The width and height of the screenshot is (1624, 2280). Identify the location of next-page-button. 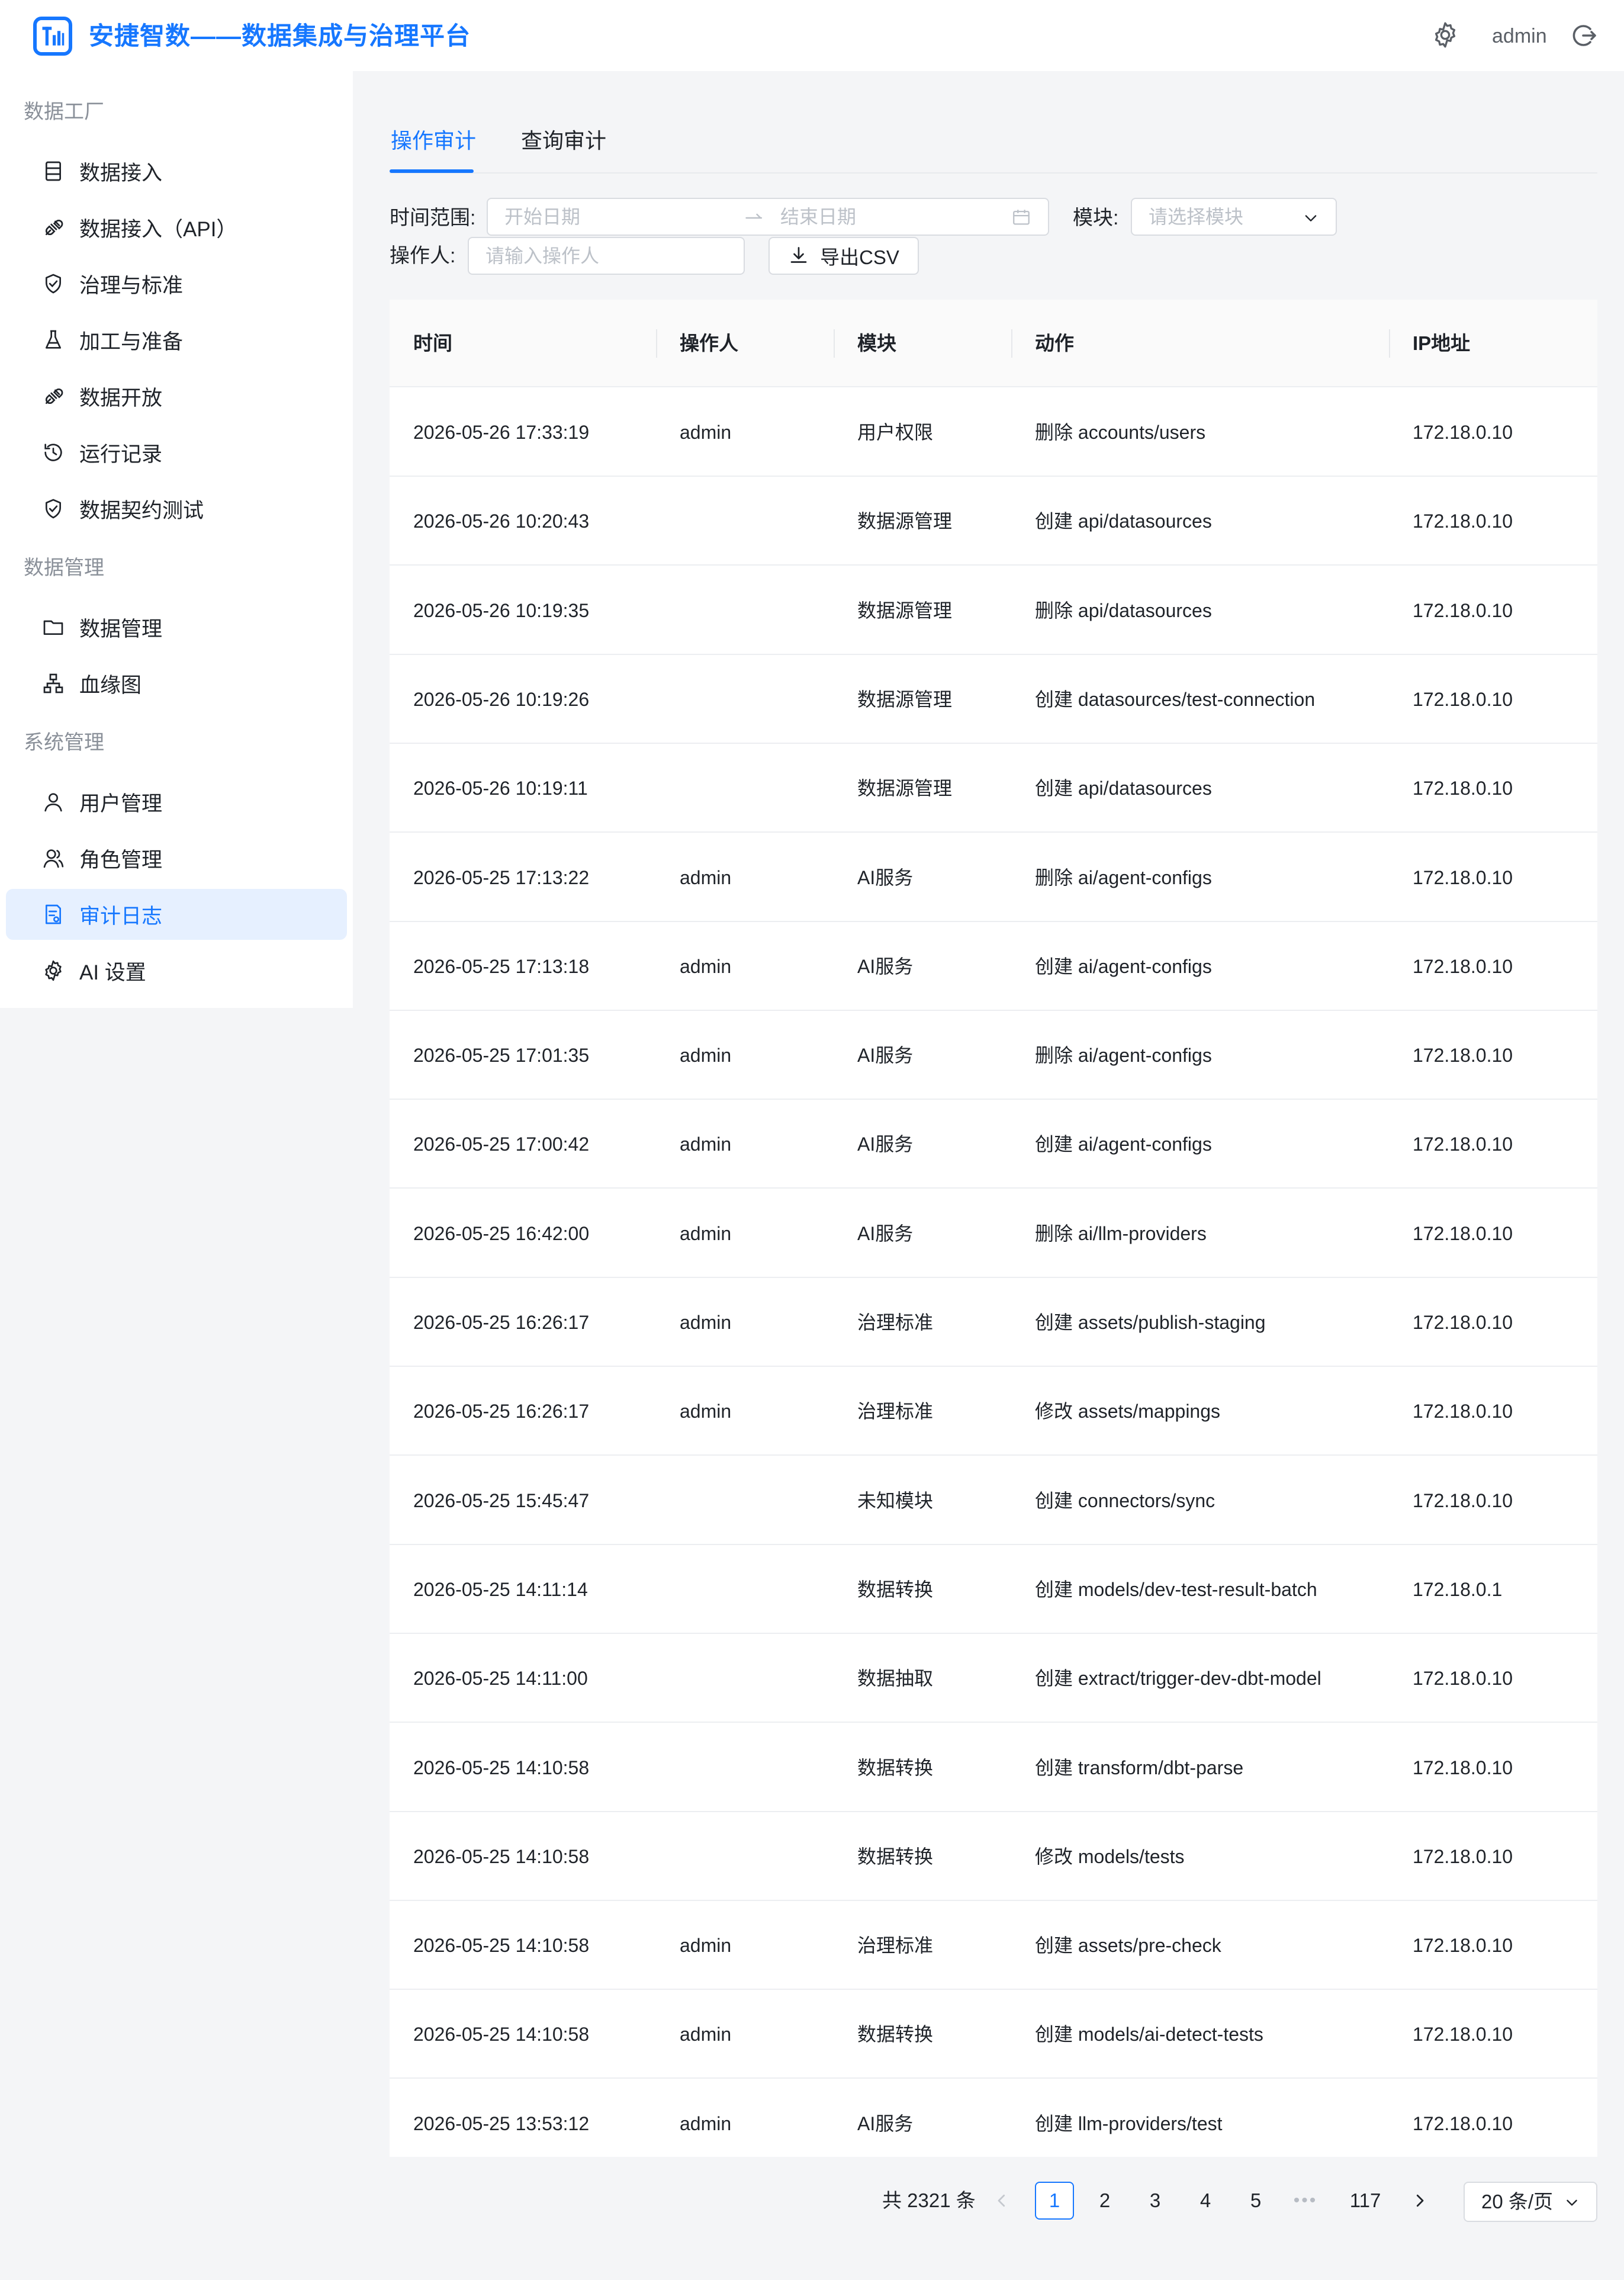
(1420, 2201).